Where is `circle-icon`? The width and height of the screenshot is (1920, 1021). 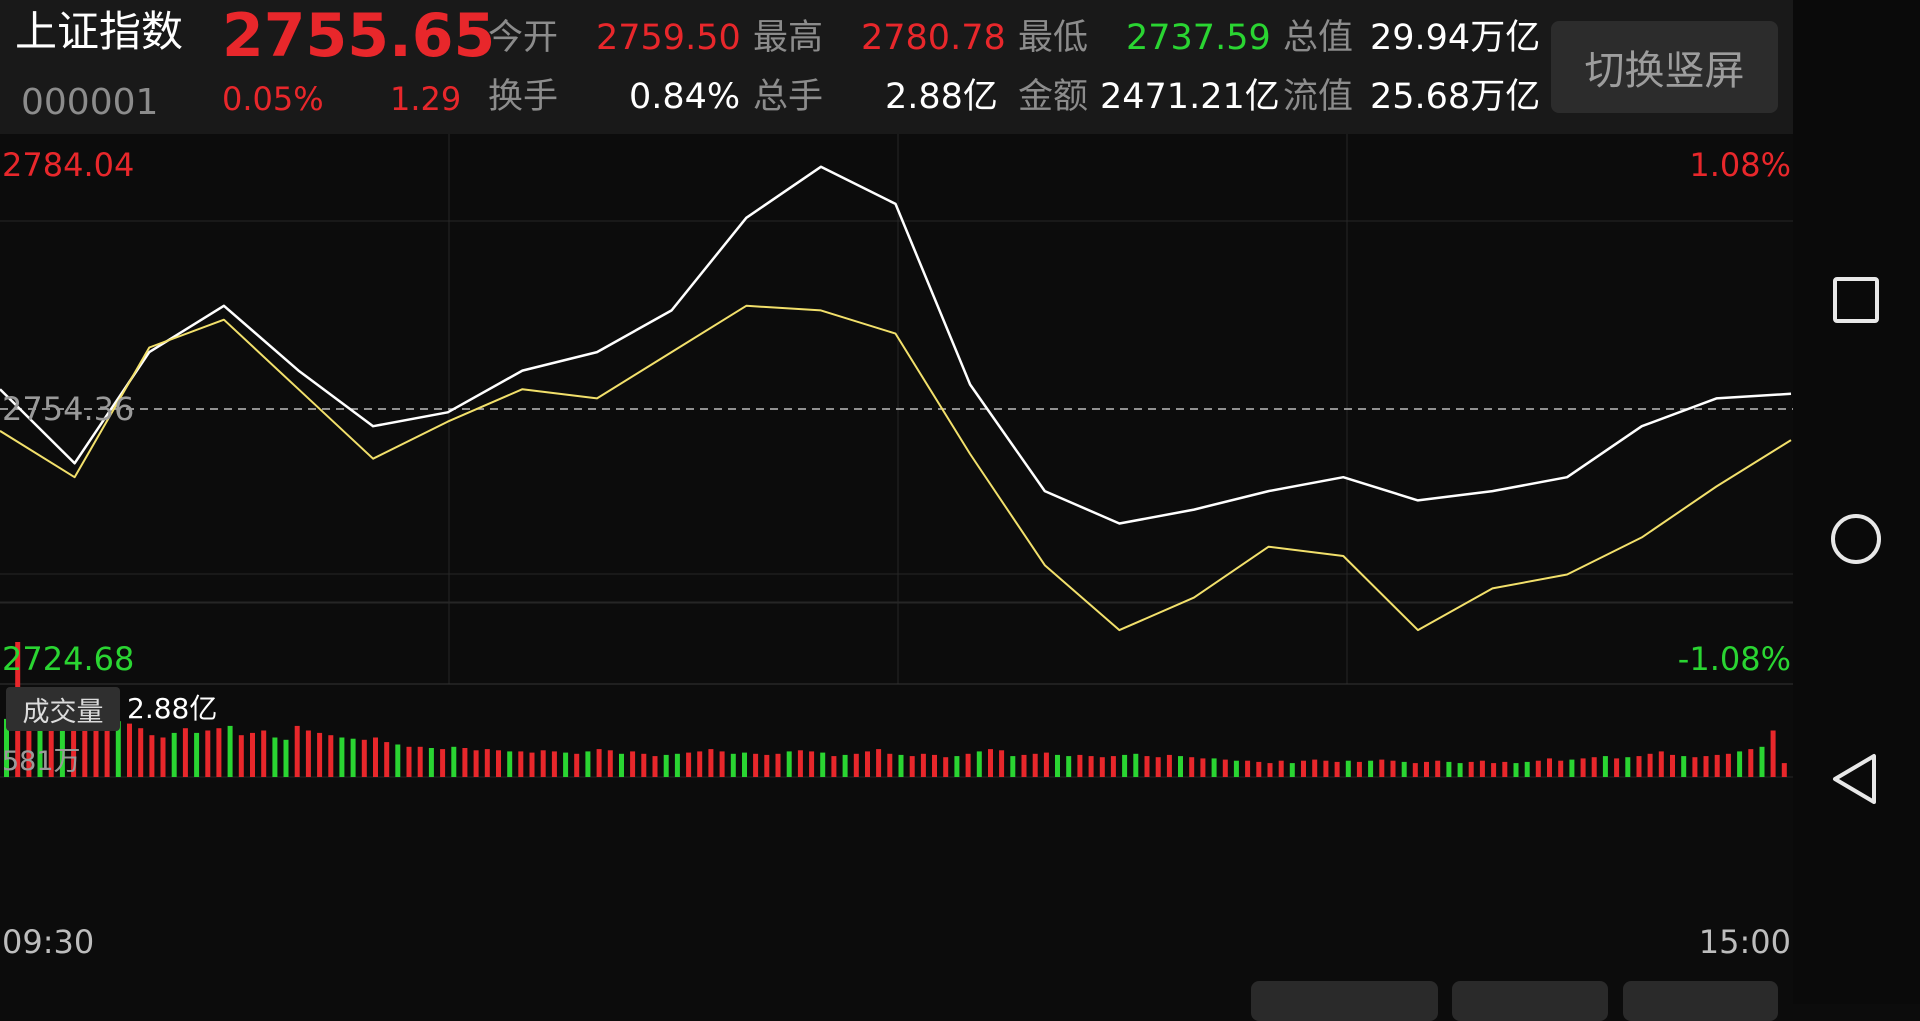
circle-icon is located at coordinates (1856, 539).